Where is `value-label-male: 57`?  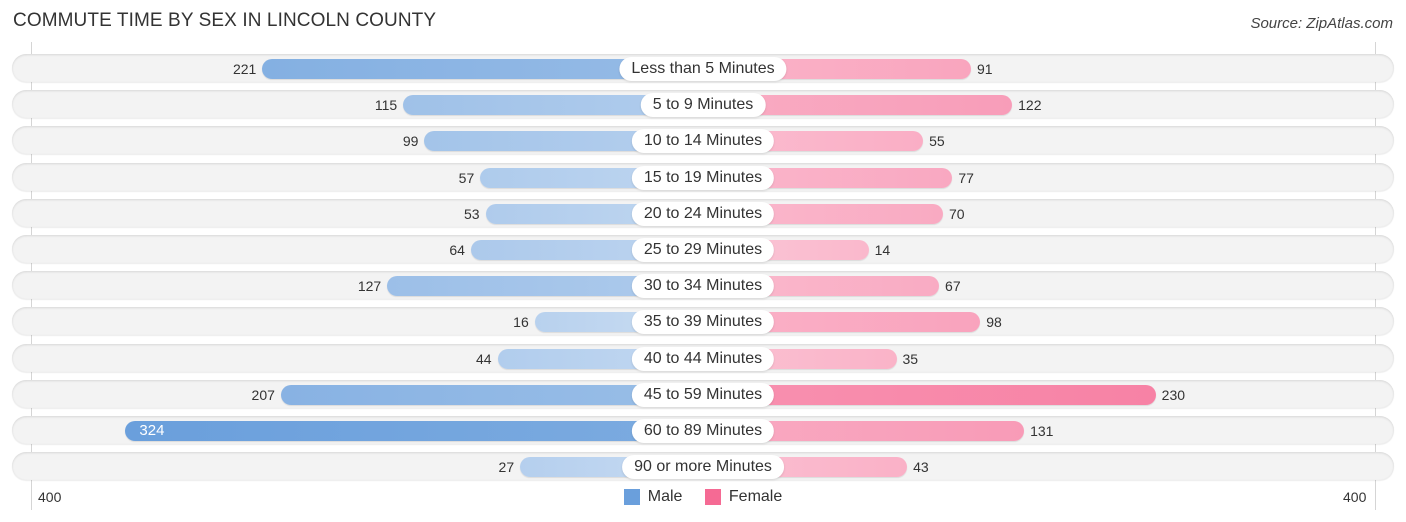 value-label-male: 57 is located at coordinates (466, 177).